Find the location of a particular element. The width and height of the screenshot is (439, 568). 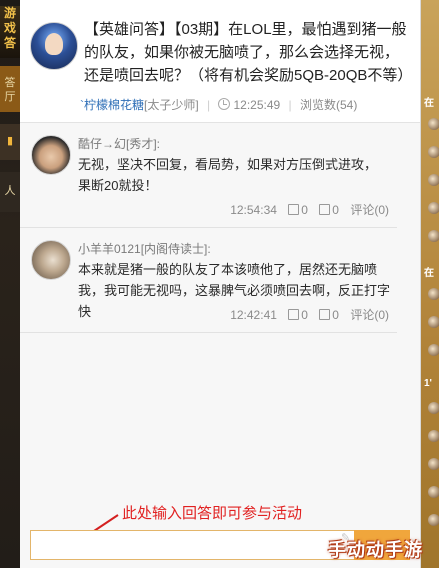

annotation-arrow-icon is located at coordinates (90, 533).